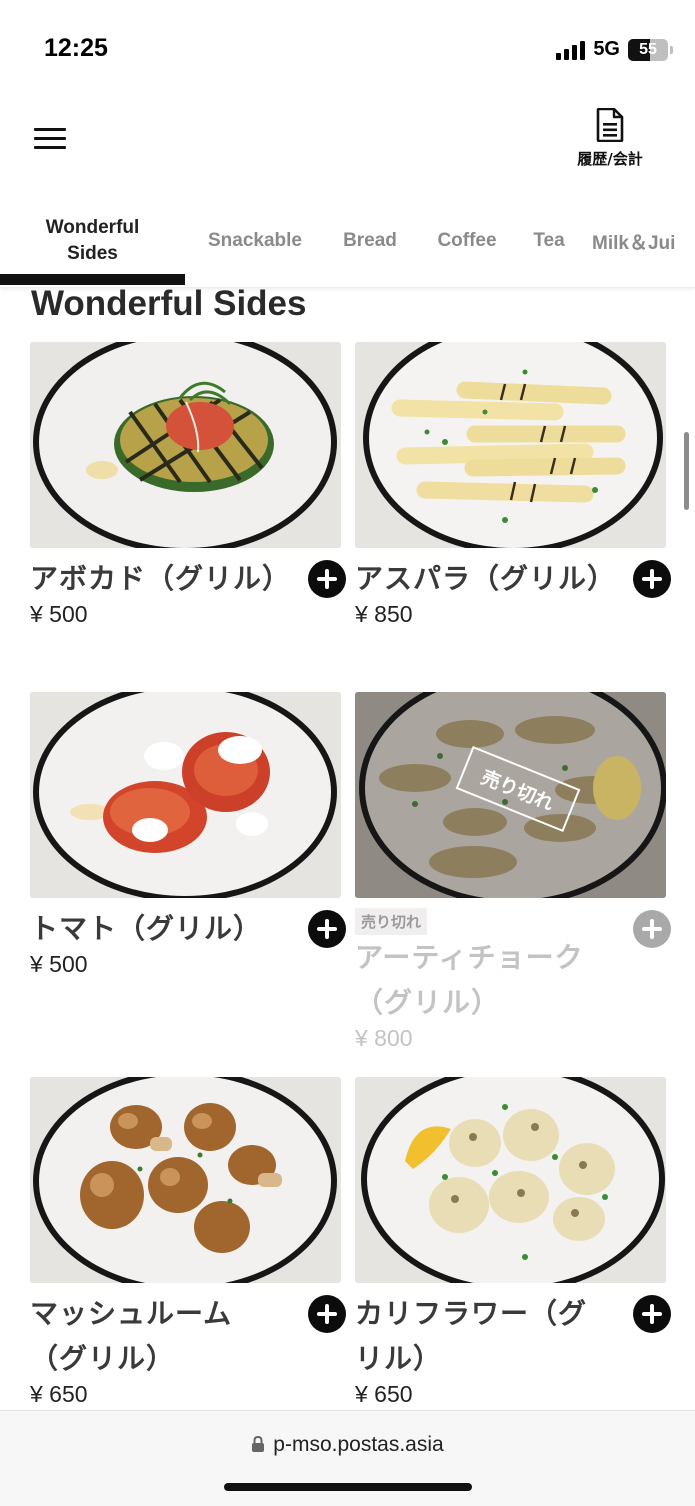  I want to click on tab-coffee: Coffee, so click(467, 241).